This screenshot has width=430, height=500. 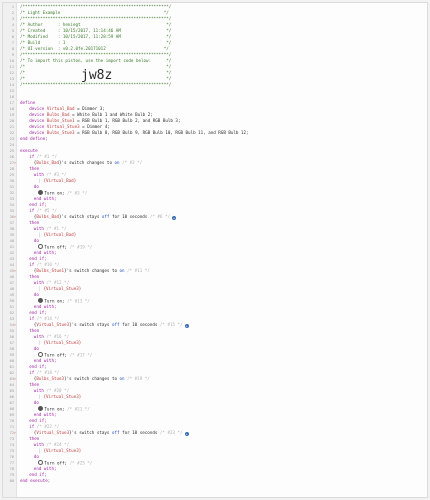 What do you see at coordinates (215, 481) in the screenshot?
I see `code-line: 80 end execute;` at bounding box center [215, 481].